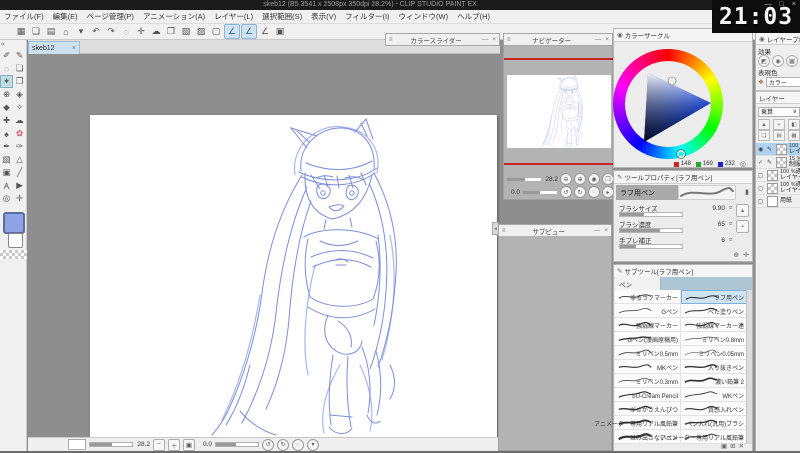 The width and height of the screenshot is (800, 453). What do you see at coordinates (648, 353) in the screenshot?
I see `subtool-item: ミリペン0.5mm` at bounding box center [648, 353].